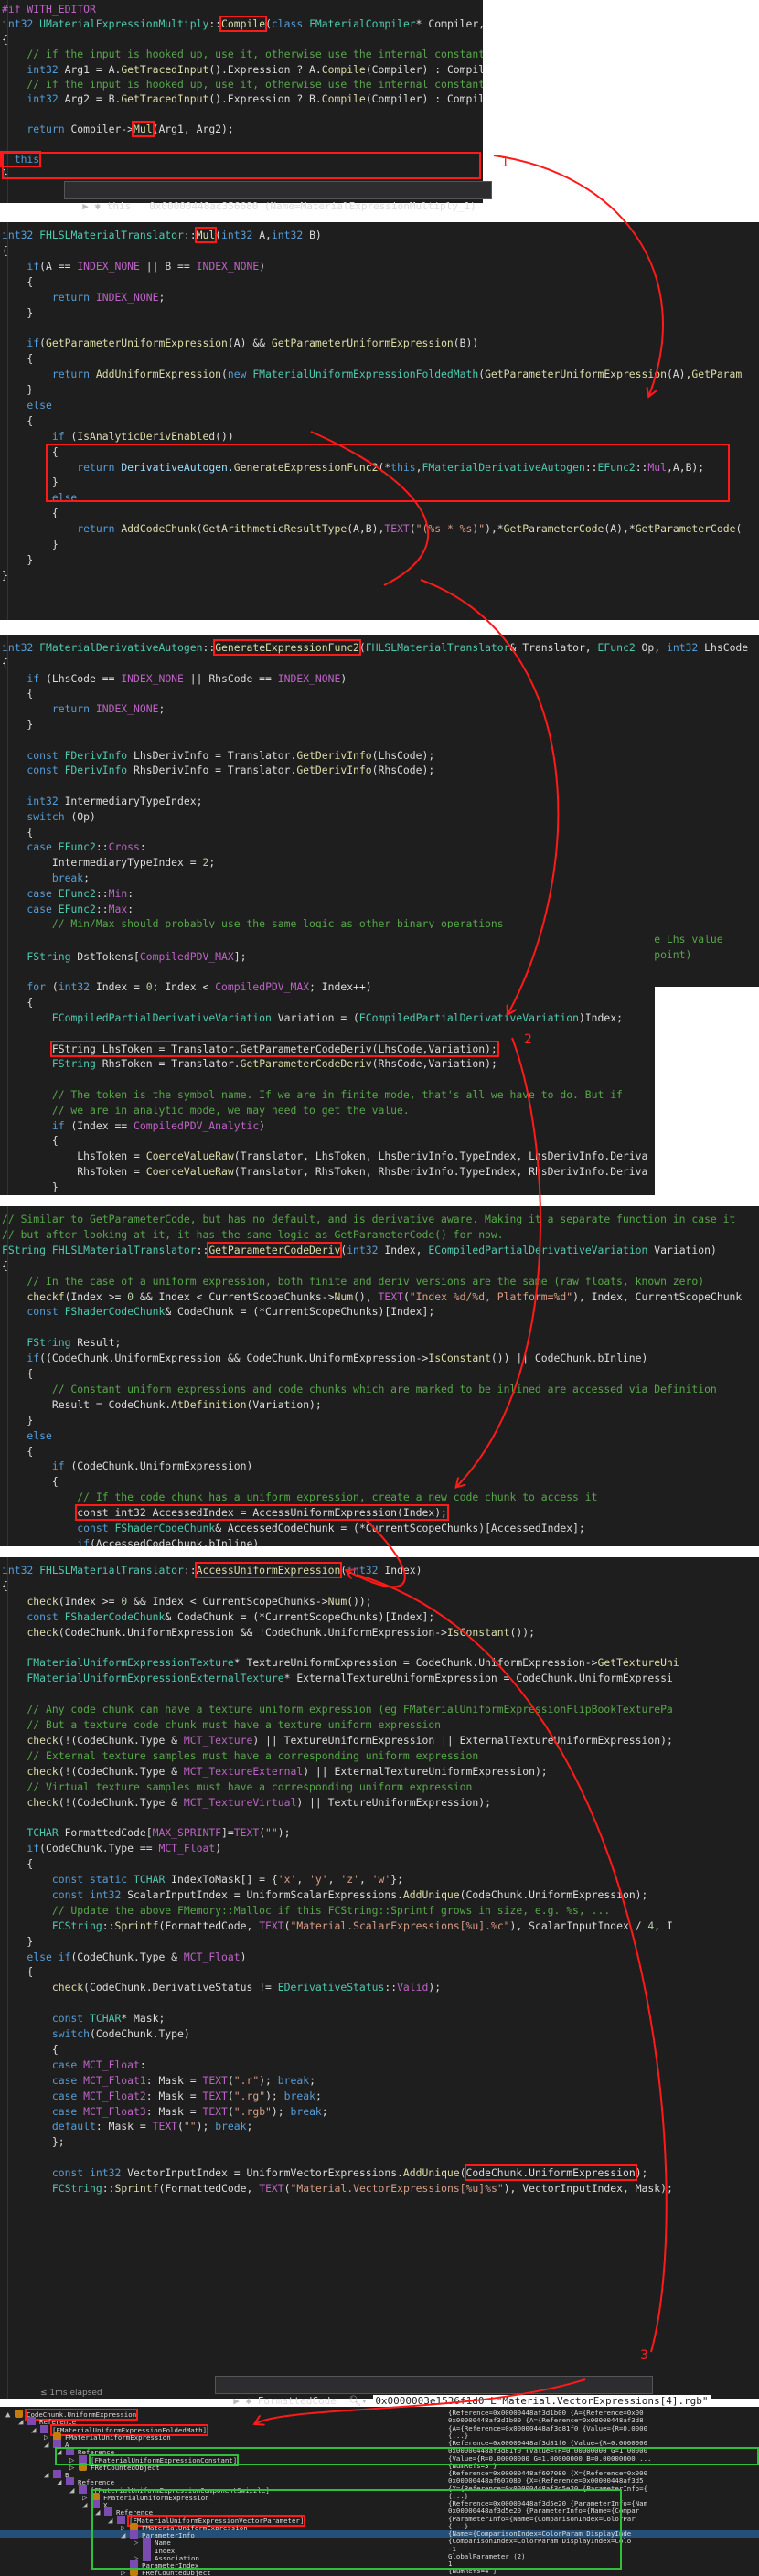 The image size is (759, 2576). I want to click on code-line: case EFunc2::Cross:, so click(379, 846).